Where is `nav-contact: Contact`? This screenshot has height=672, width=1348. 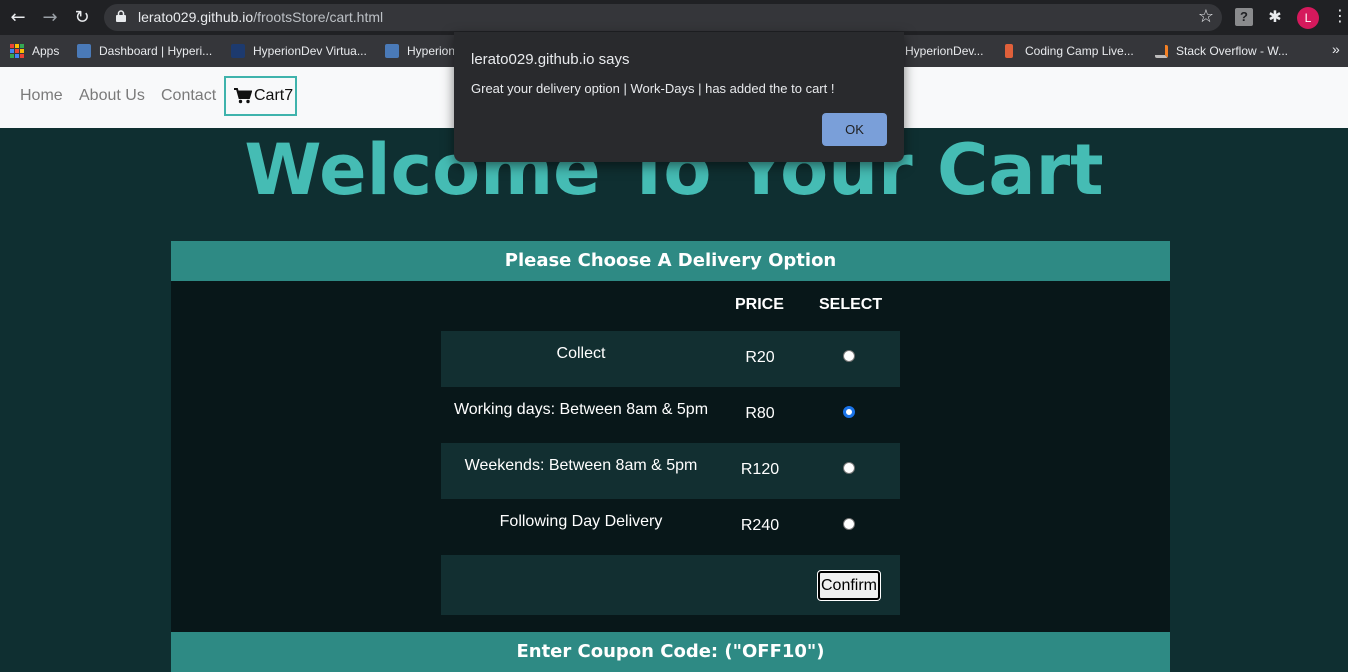 nav-contact: Contact is located at coordinates (188, 96).